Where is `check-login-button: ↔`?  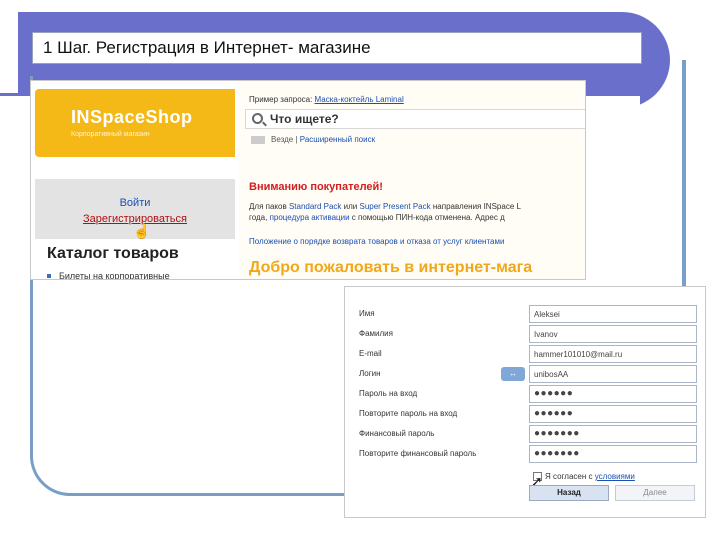 check-login-button: ↔ is located at coordinates (513, 374).